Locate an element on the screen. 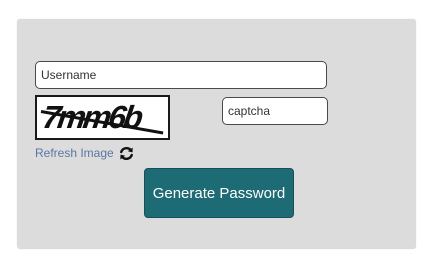 This screenshot has width=423, height=257. username-input is located at coordinates (181, 75).